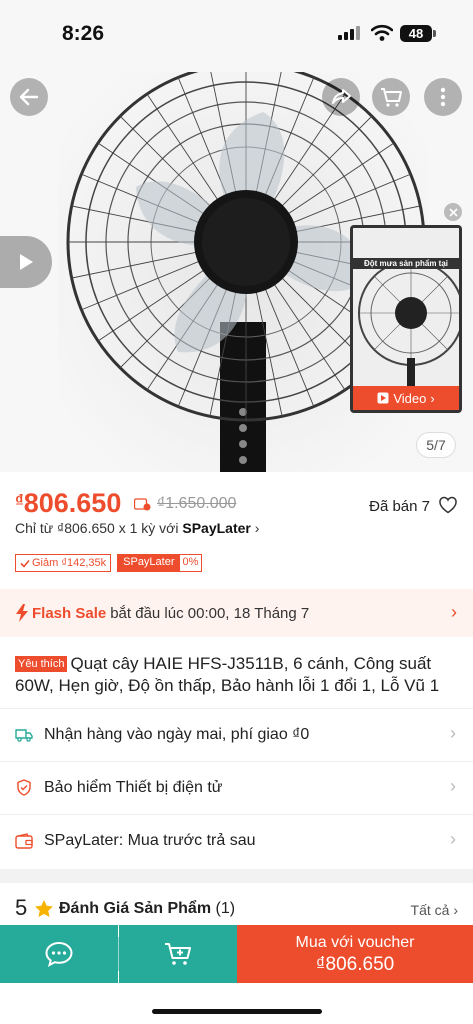  I want to click on check-icon, so click(25, 563).